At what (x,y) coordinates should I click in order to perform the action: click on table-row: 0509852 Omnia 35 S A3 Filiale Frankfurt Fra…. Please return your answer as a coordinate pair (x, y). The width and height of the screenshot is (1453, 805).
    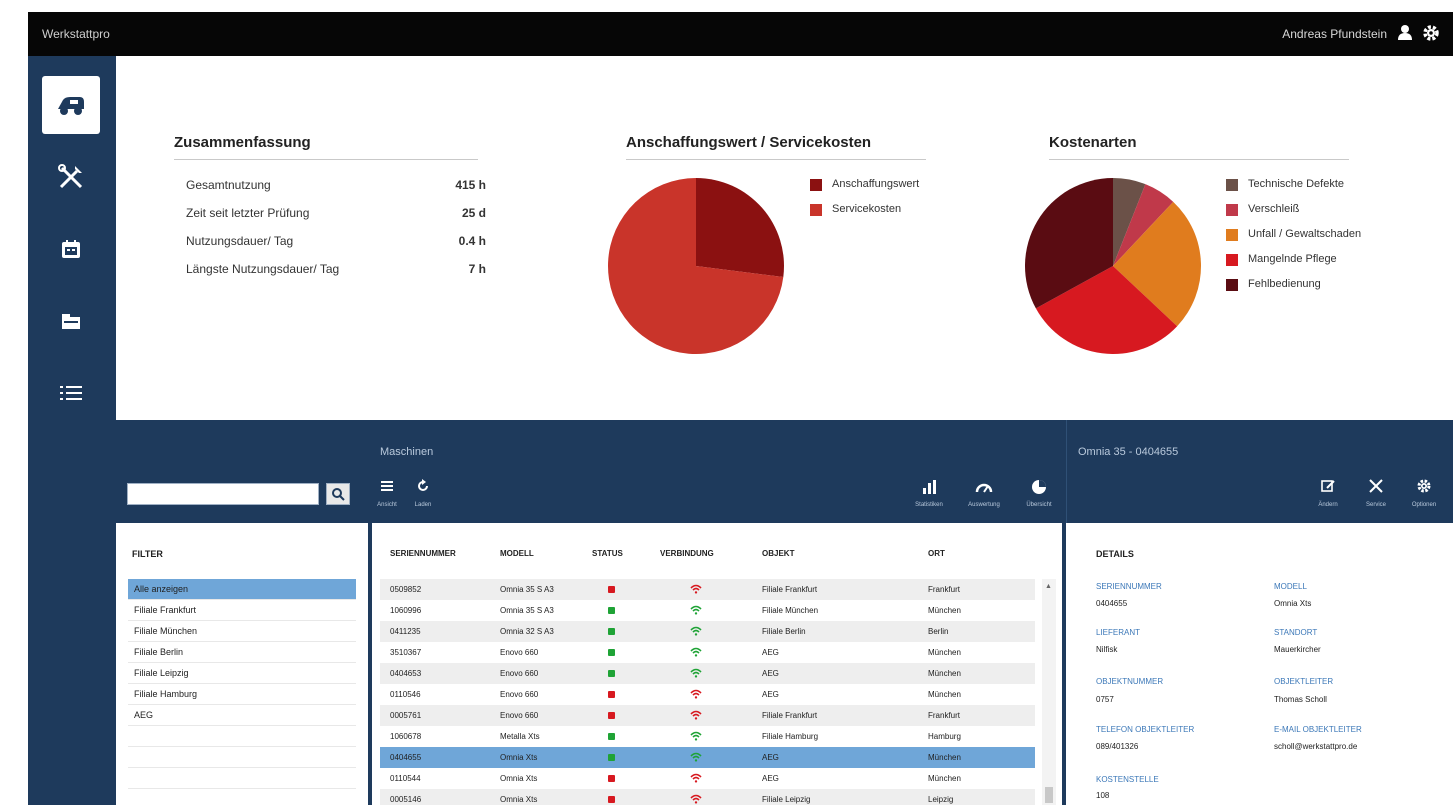
    Looking at the image, I should click on (707, 589).